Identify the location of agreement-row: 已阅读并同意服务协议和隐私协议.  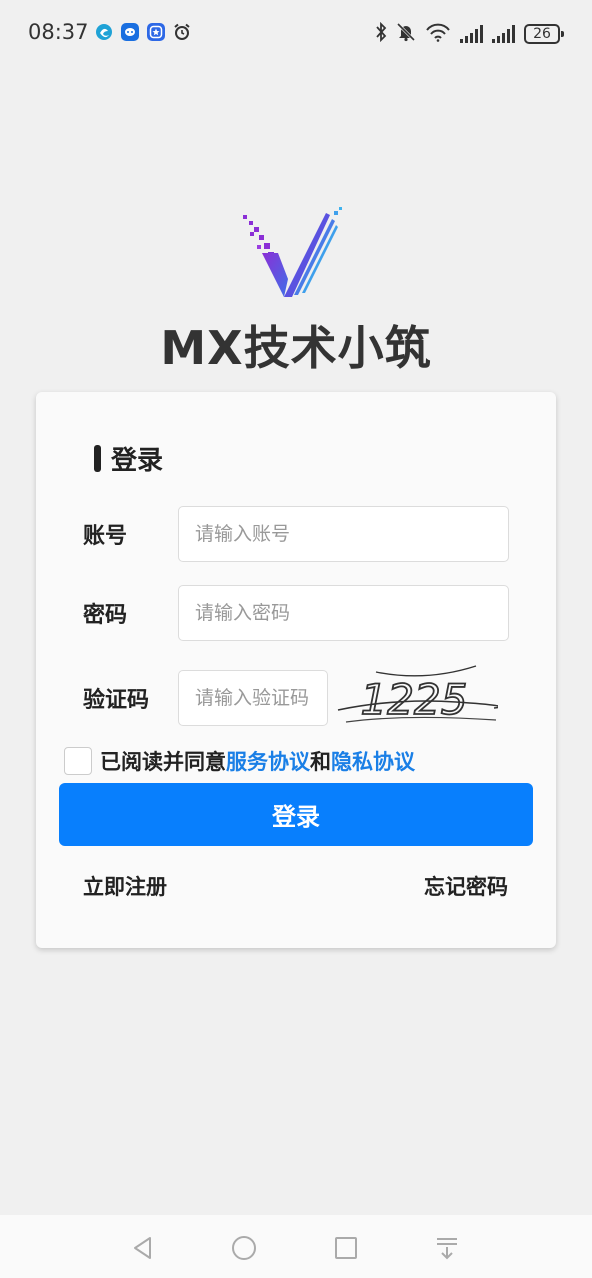
(239, 761).